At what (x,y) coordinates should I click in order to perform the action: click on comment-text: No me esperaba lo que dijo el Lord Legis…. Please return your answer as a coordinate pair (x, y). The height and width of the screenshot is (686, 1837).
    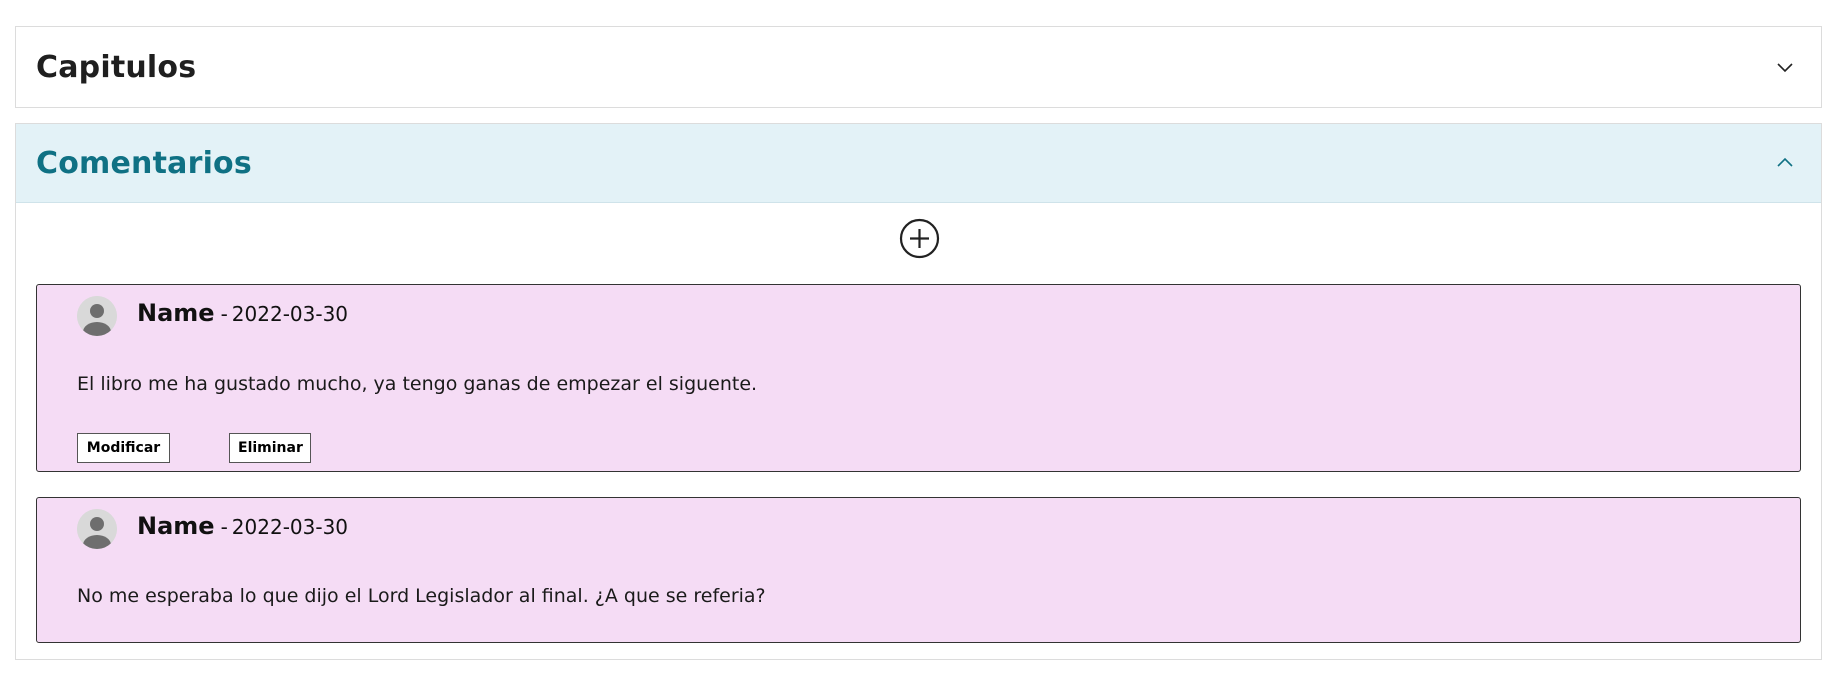
    Looking at the image, I should click on (421, 596).